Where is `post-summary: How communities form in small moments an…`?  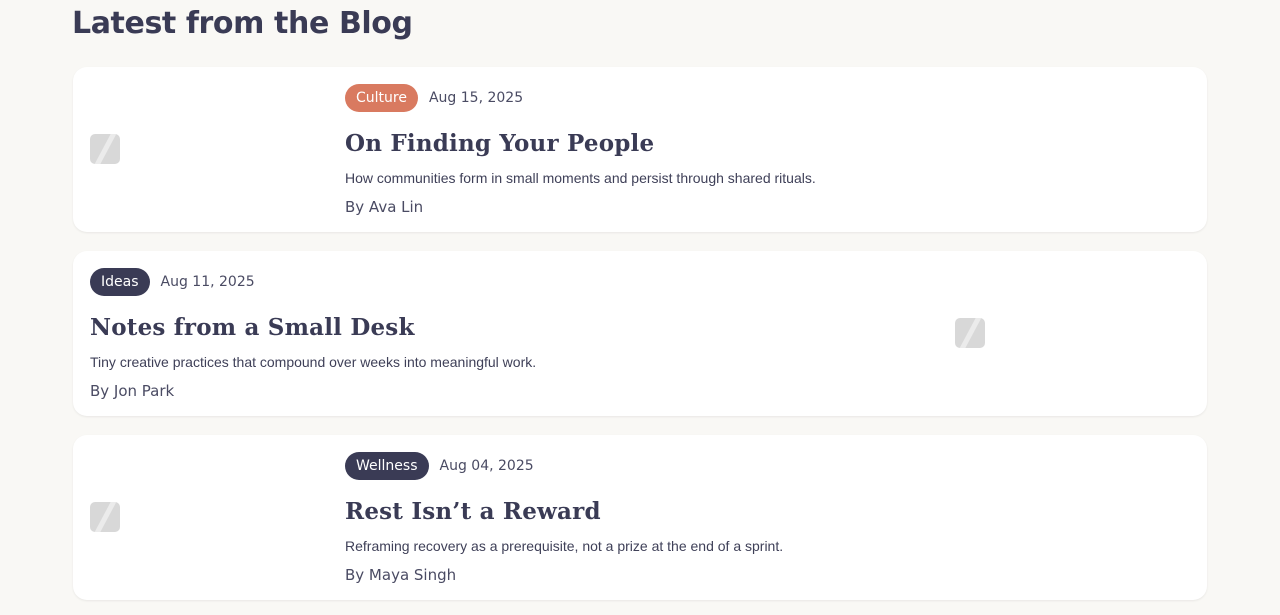
post-summary: How communities form in small moments an… is located at coordinates (580, 178).